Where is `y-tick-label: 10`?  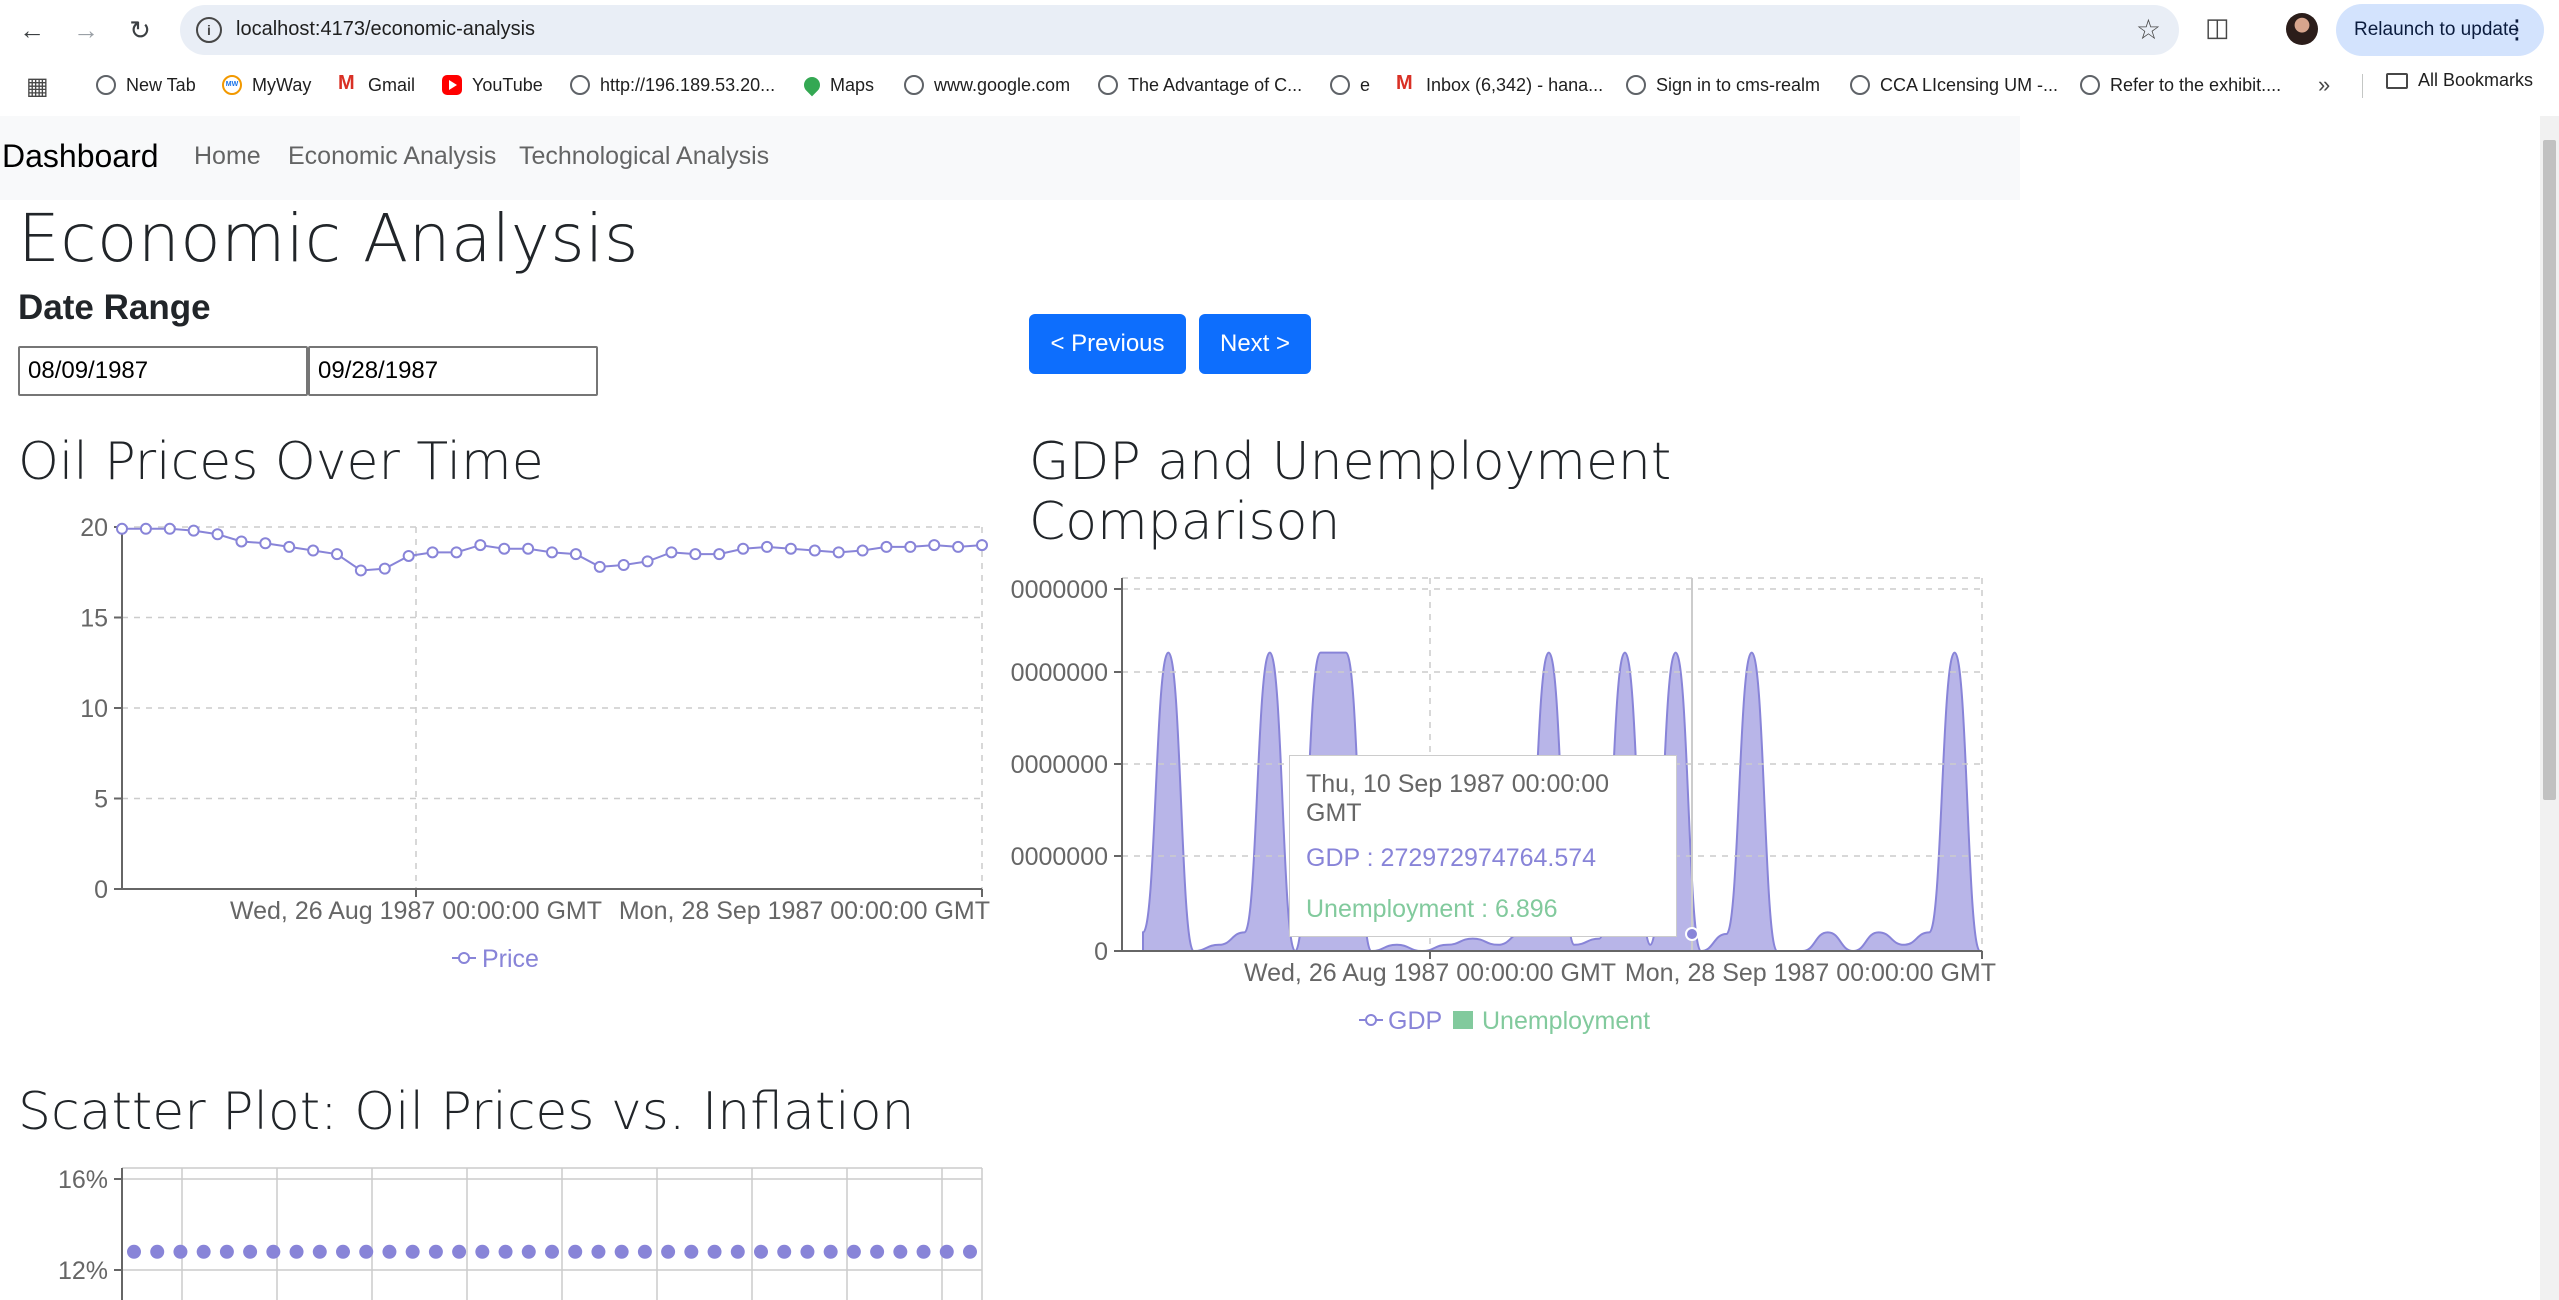 y-tick-label: 10 is located at coordinates (94, 709).